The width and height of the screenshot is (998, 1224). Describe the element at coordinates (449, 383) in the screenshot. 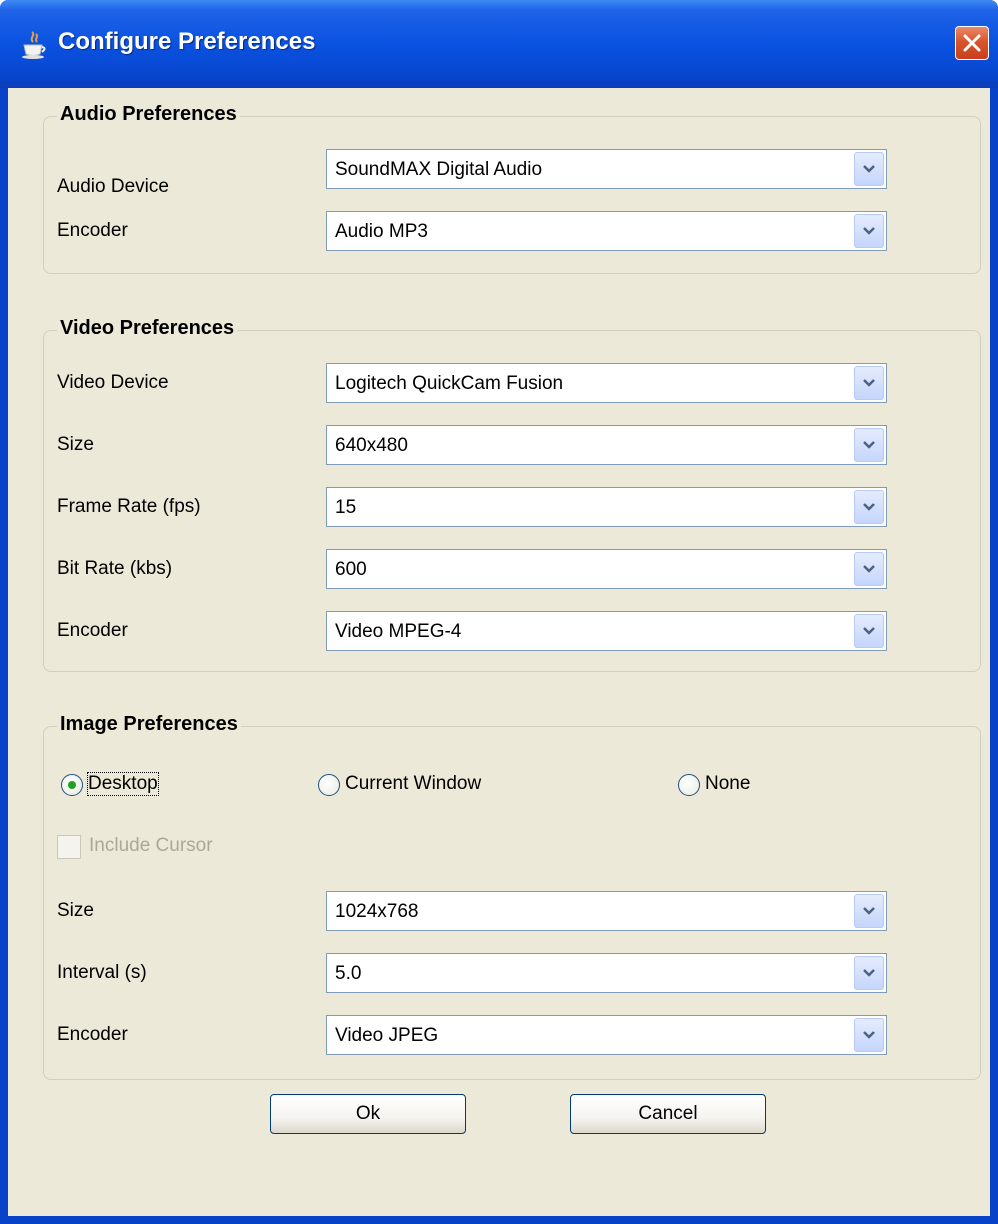

I see `video-device-value: Logitech QuickCam Fusion` at that location.